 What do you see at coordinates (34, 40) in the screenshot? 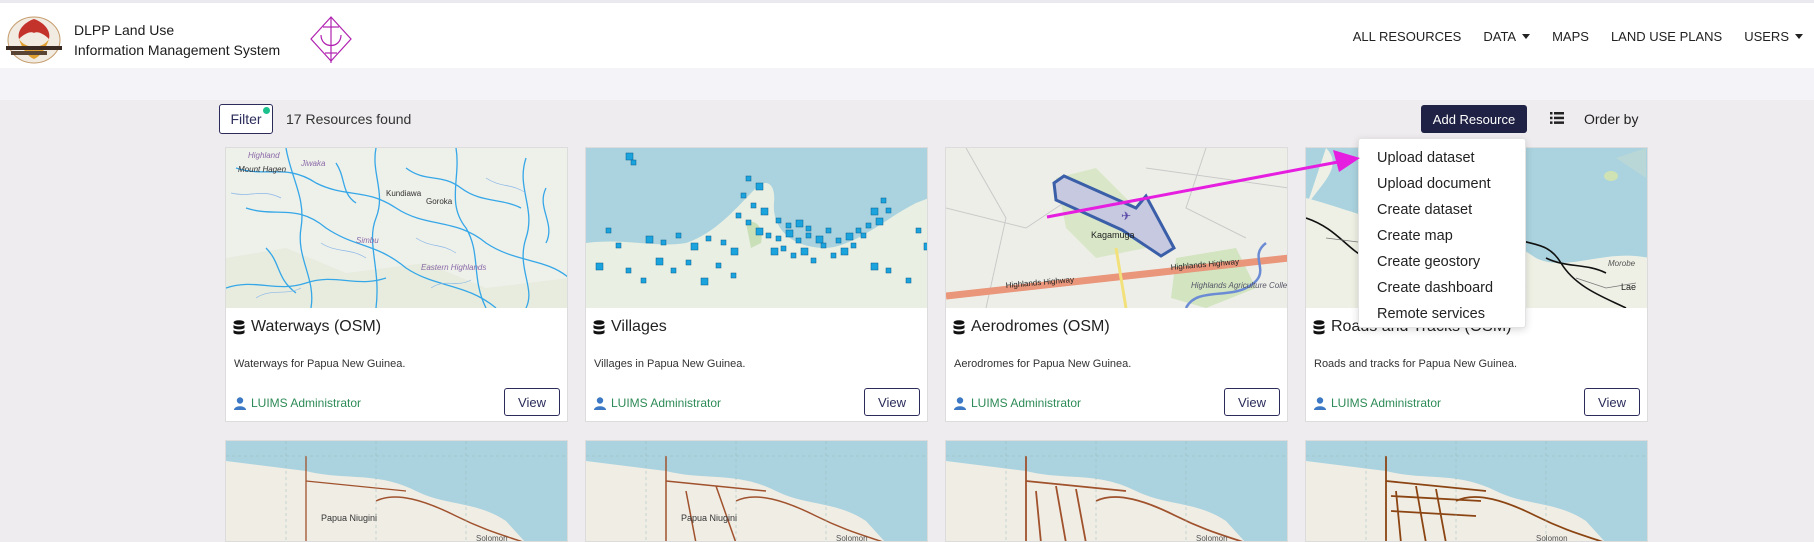
I see `png-emblem-logo` at bounding box center [34, 40].